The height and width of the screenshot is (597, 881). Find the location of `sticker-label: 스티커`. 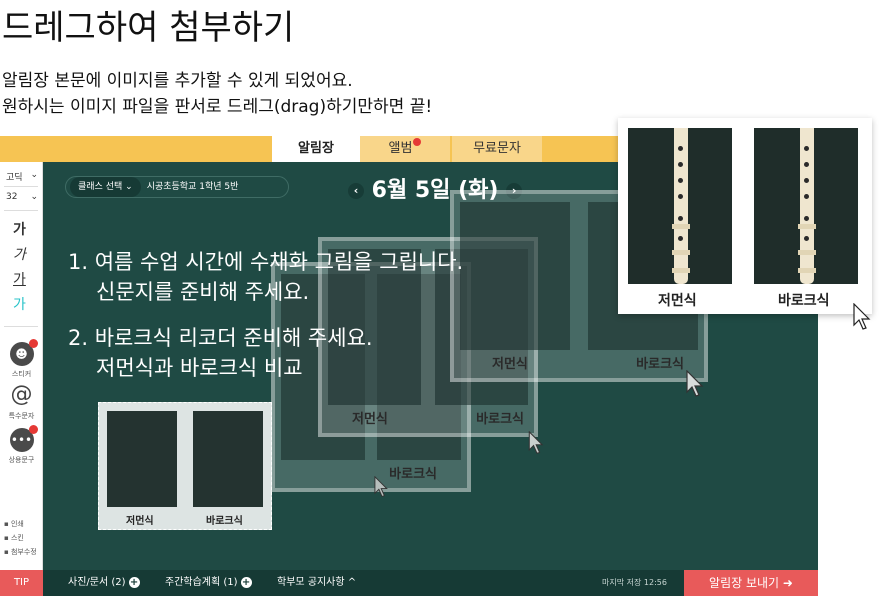

sticker-label: 스티커 is located at coordinates (21, 374).